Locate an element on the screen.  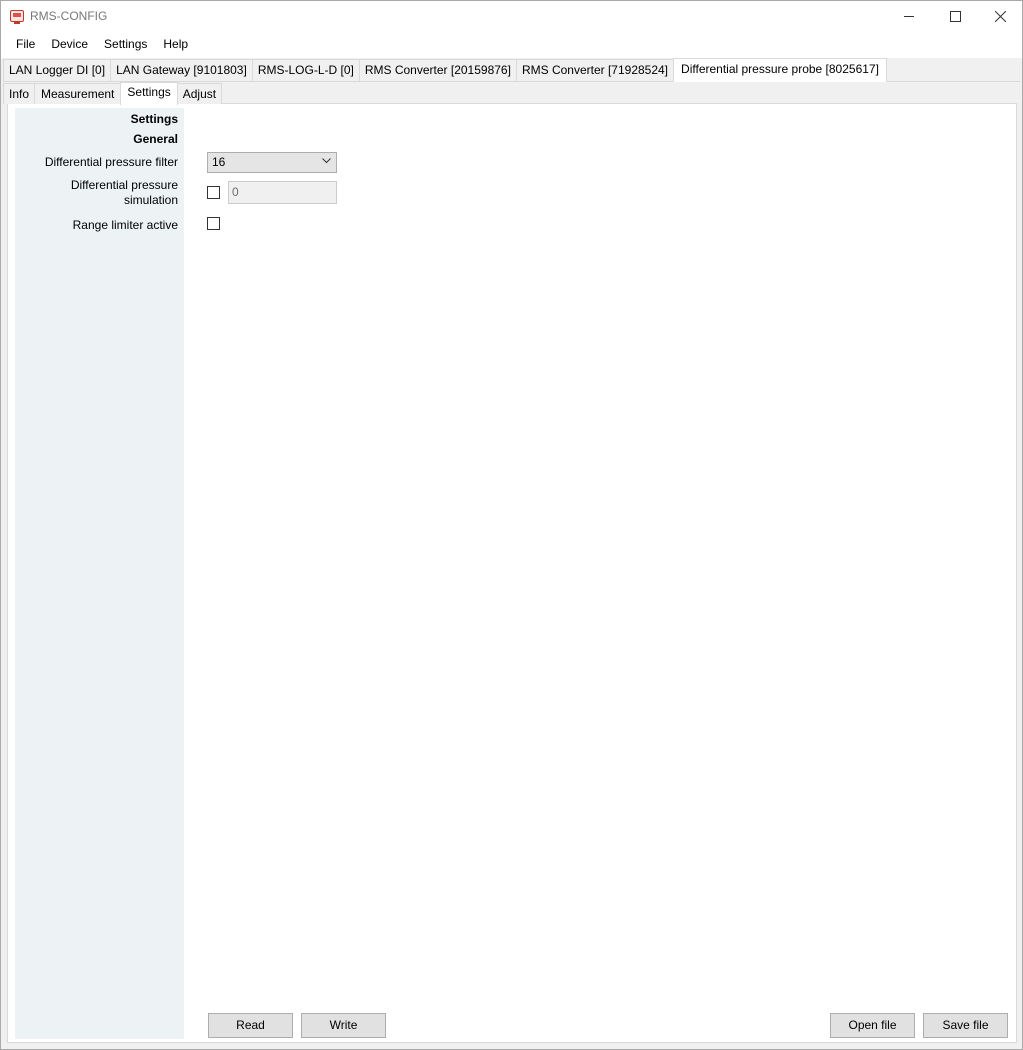
menu-device: Device is located at coordinates (69, 44).